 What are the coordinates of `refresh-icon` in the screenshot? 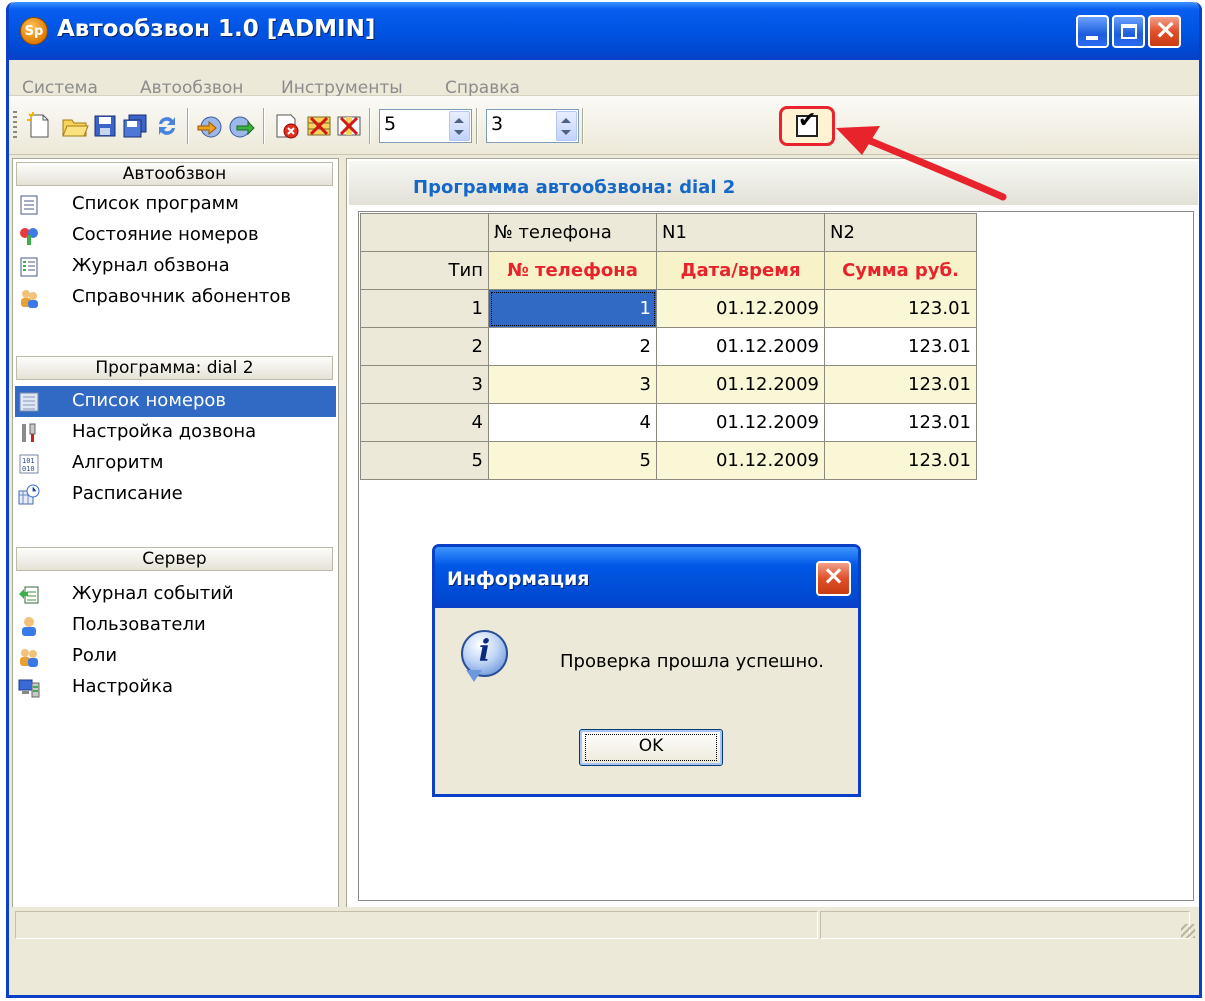 It's located at (167, 126).